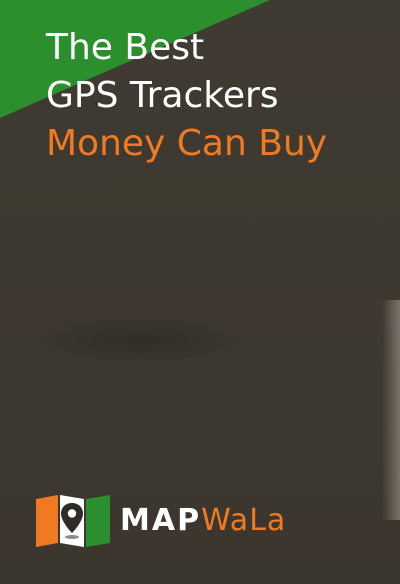  I want to click on brand-name-map: MAP, so click(161, 520).